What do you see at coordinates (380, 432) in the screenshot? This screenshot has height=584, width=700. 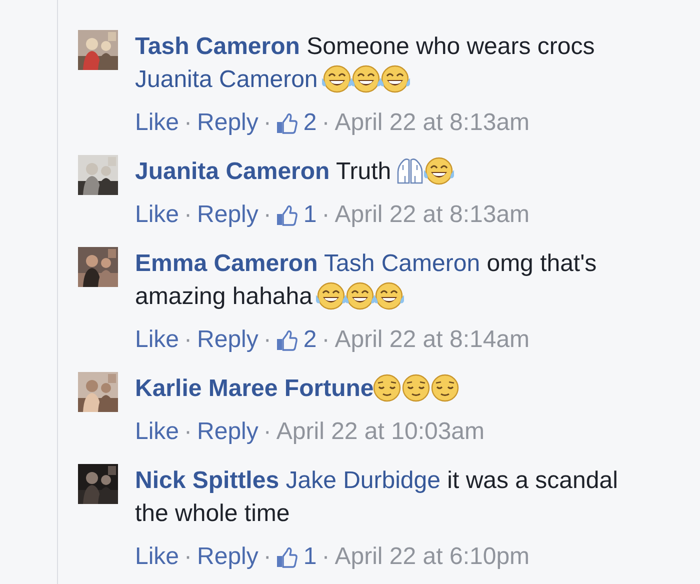 I see `comment-time: April 22 at 10:03am` at bounding box center [380, 432].